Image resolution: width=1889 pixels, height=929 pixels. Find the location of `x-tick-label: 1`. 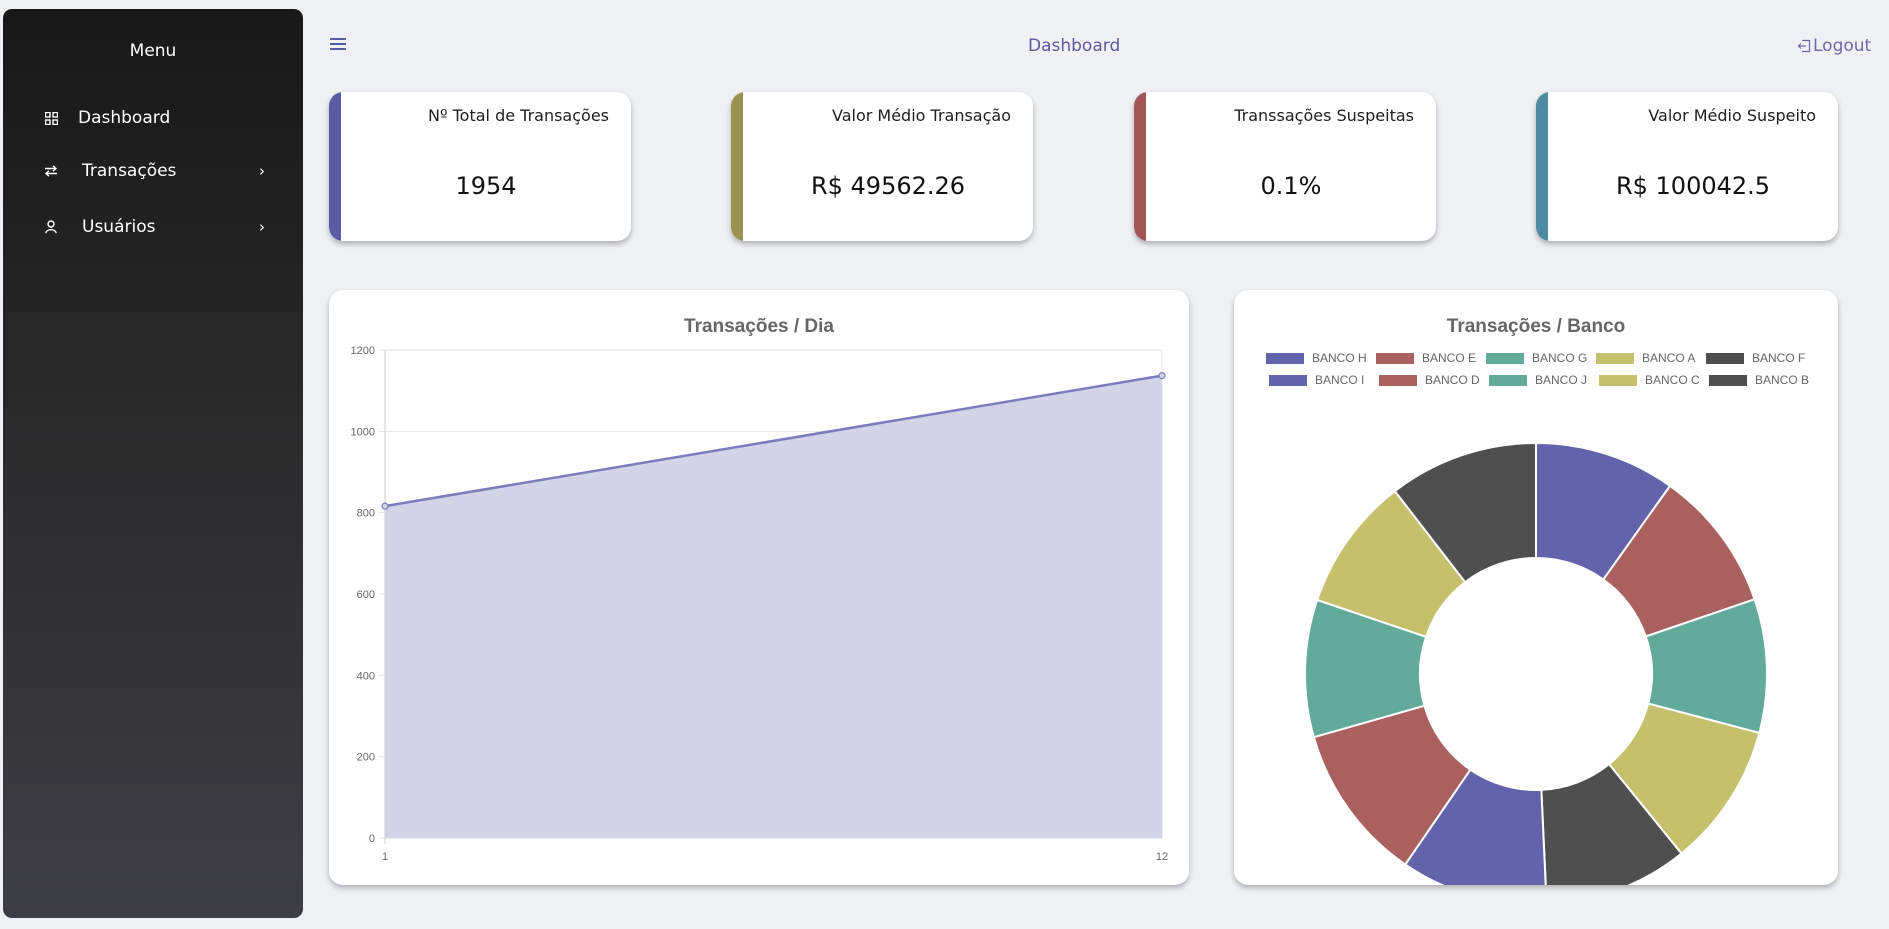

x-tick-label: 1 is located at coordinates (385, 857).